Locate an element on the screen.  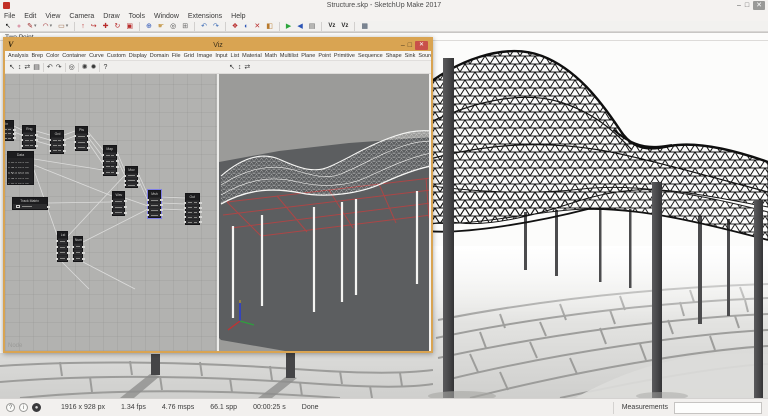
pan-tool-icon: ☛ is located at coordinates (161, 26).